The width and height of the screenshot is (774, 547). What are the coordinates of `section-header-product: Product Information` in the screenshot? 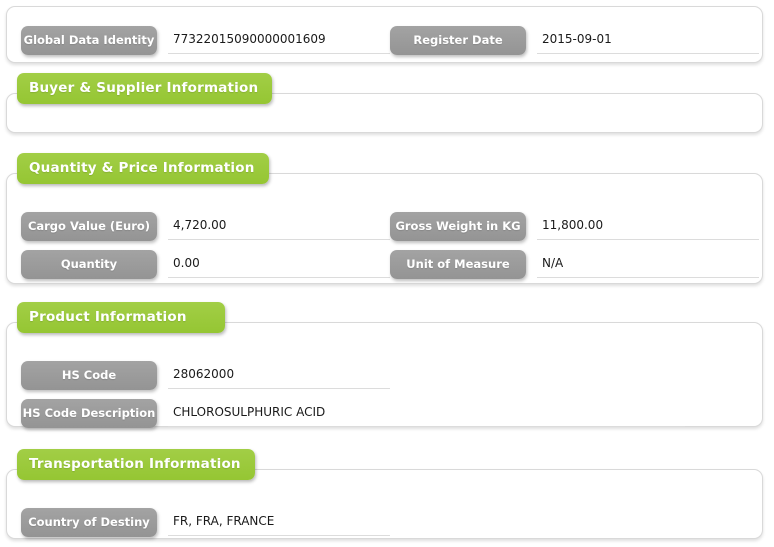 It's located at (121, 317).